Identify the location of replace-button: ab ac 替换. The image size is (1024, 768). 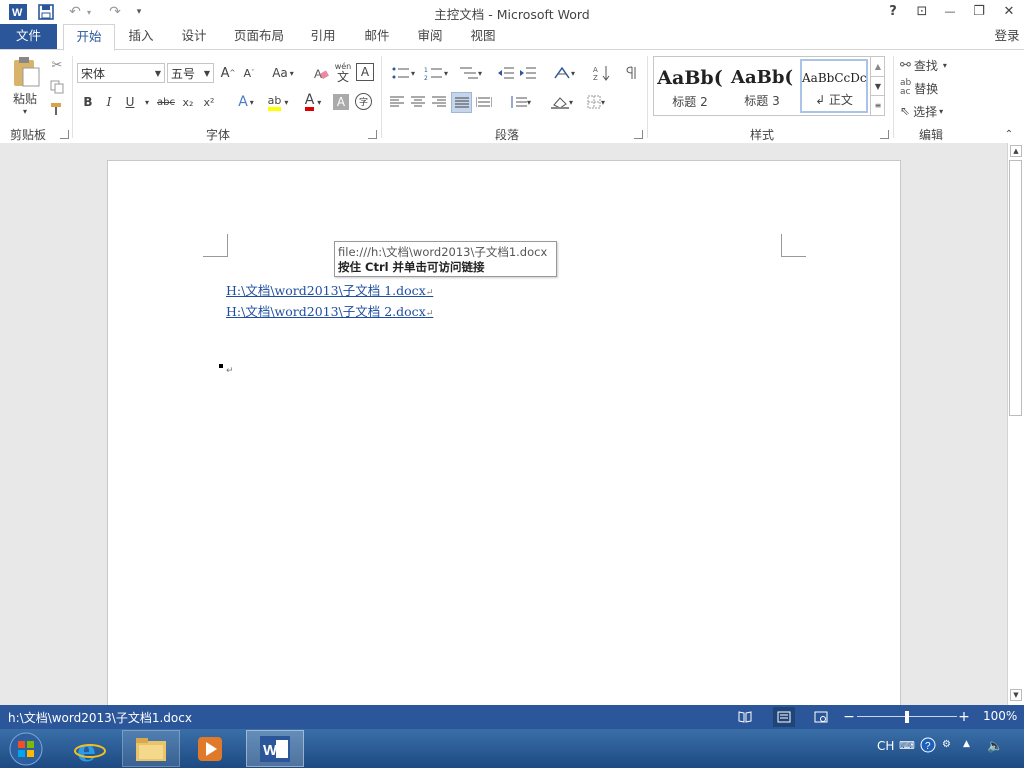
(935, 88).